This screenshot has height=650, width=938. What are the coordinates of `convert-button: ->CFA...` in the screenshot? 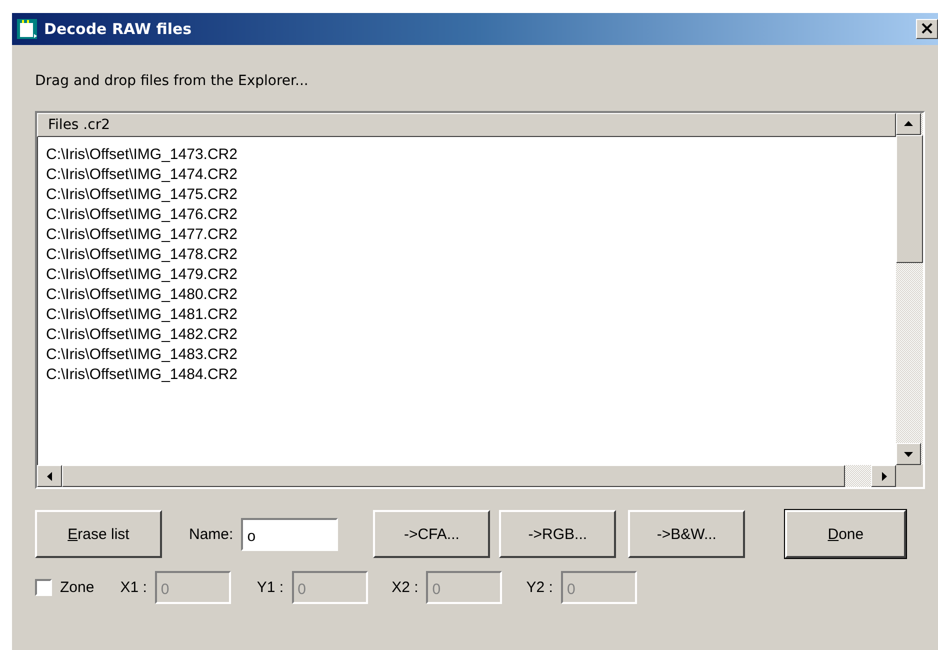 It's located at (431, 534).